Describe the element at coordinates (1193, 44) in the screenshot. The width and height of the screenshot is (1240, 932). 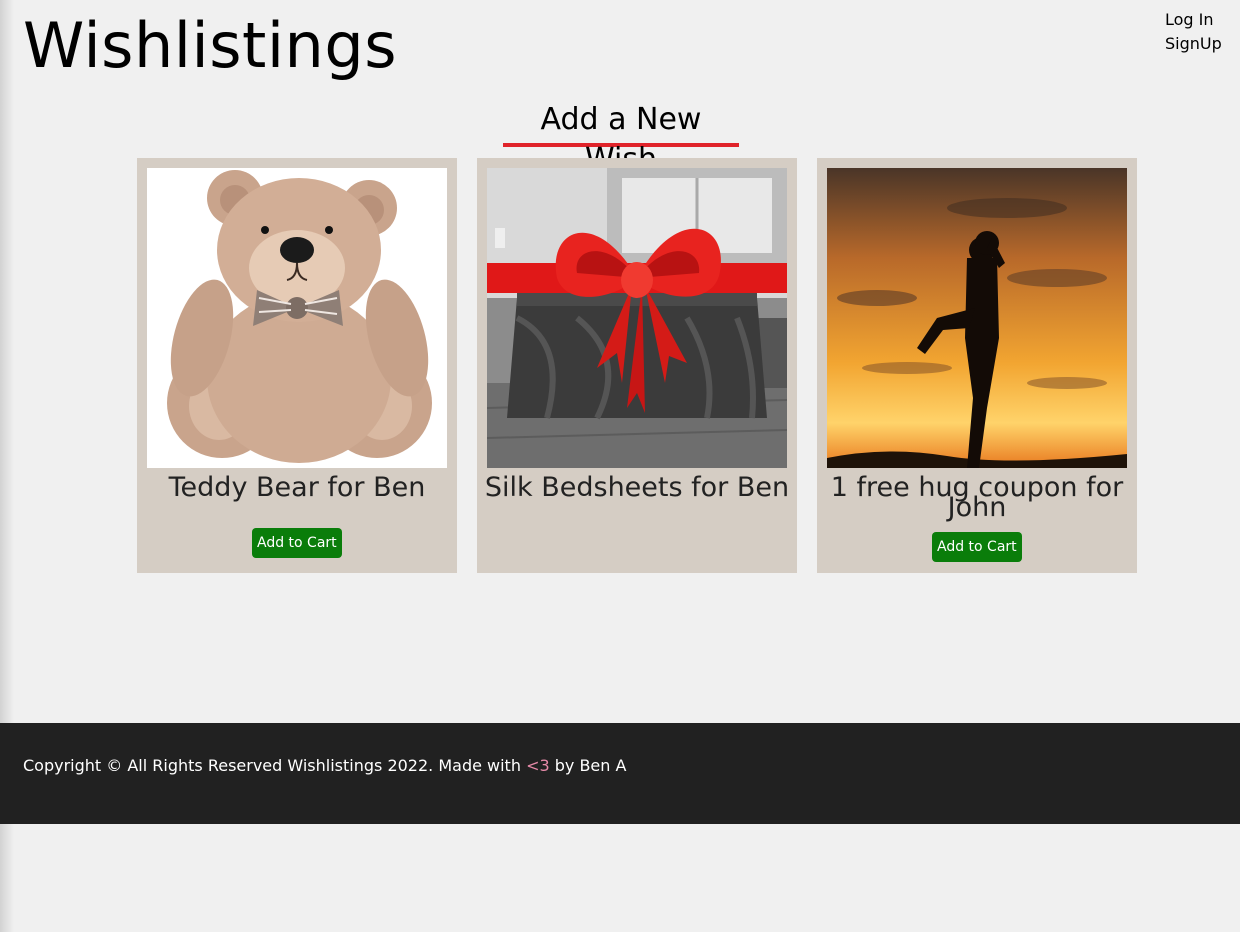
I see `signup-link: SignUp` at that location.